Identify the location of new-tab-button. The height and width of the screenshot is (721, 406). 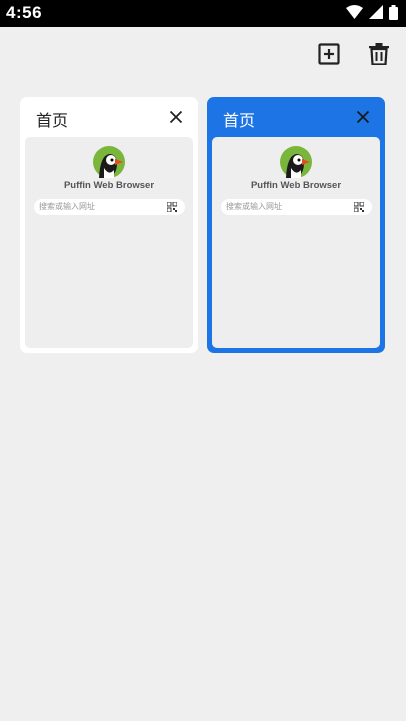
(329, 54).